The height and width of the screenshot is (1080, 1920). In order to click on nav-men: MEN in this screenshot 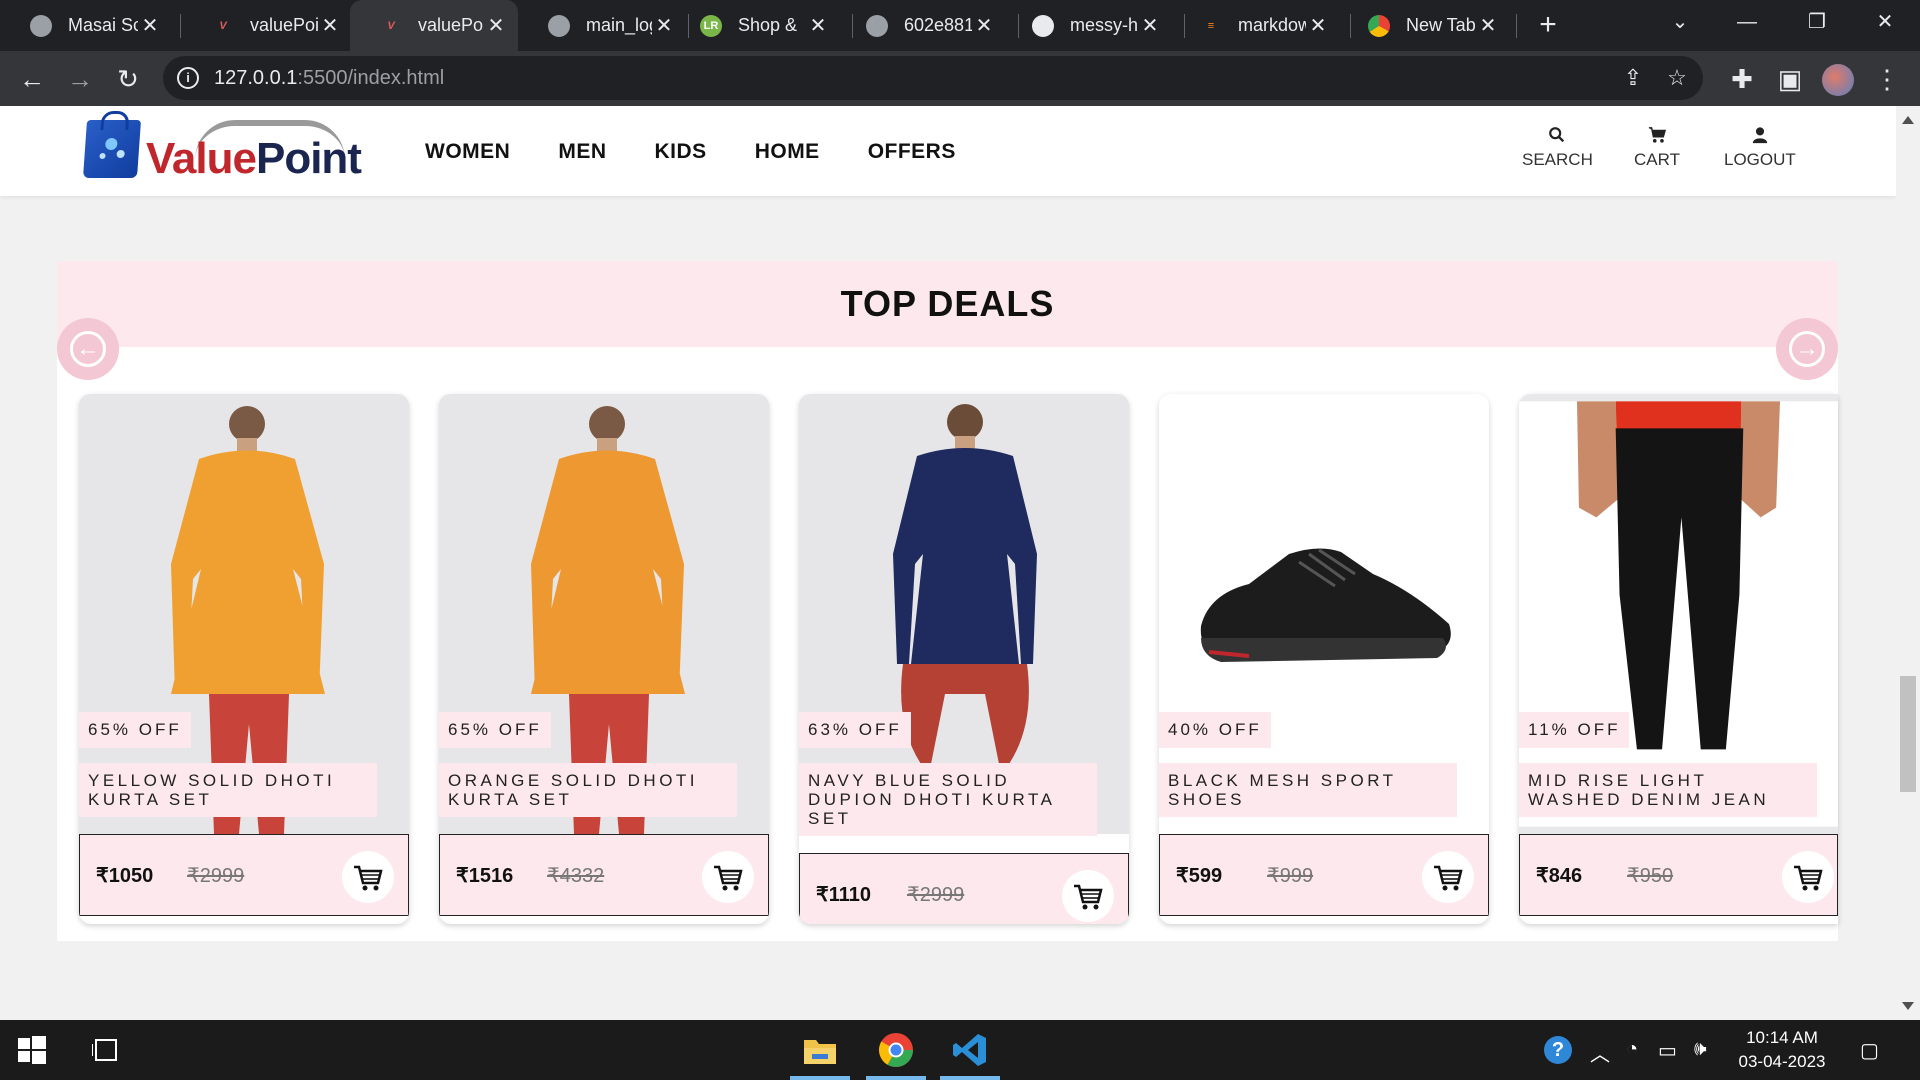, I will do `click(582, 152)`.